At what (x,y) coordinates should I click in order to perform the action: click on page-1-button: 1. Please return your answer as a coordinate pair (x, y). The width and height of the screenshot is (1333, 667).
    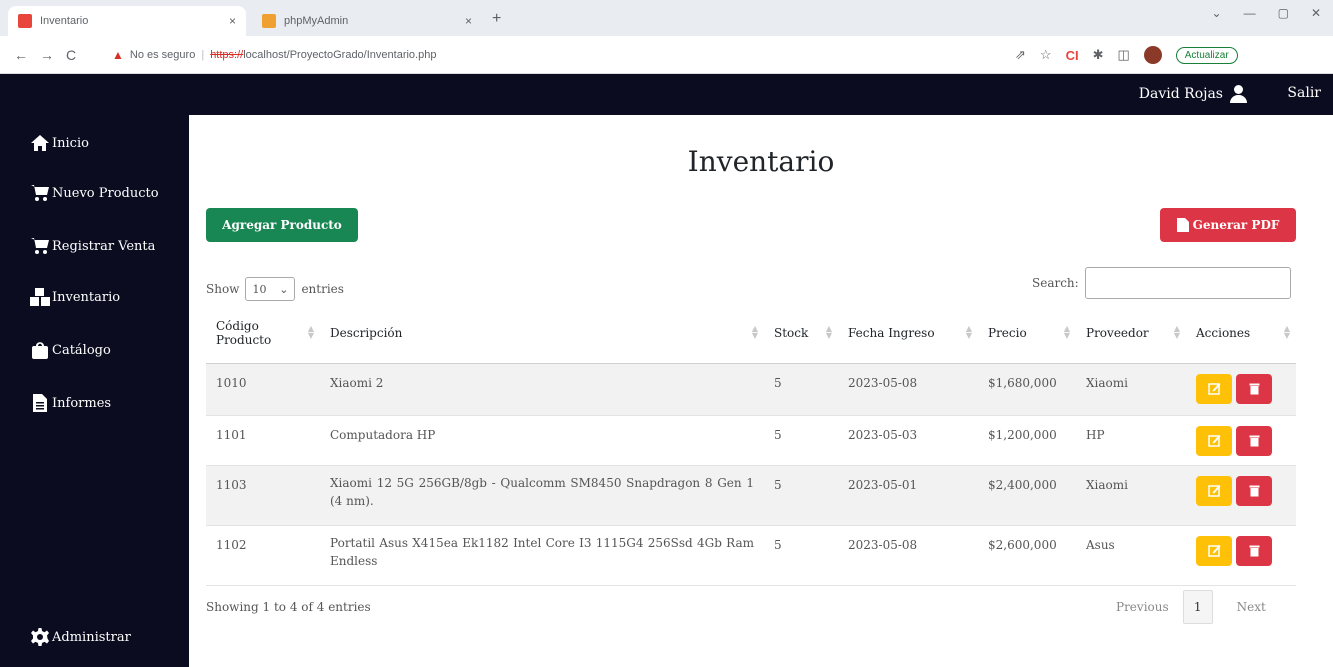
    Looking at the image, I should click on (1197, 607).